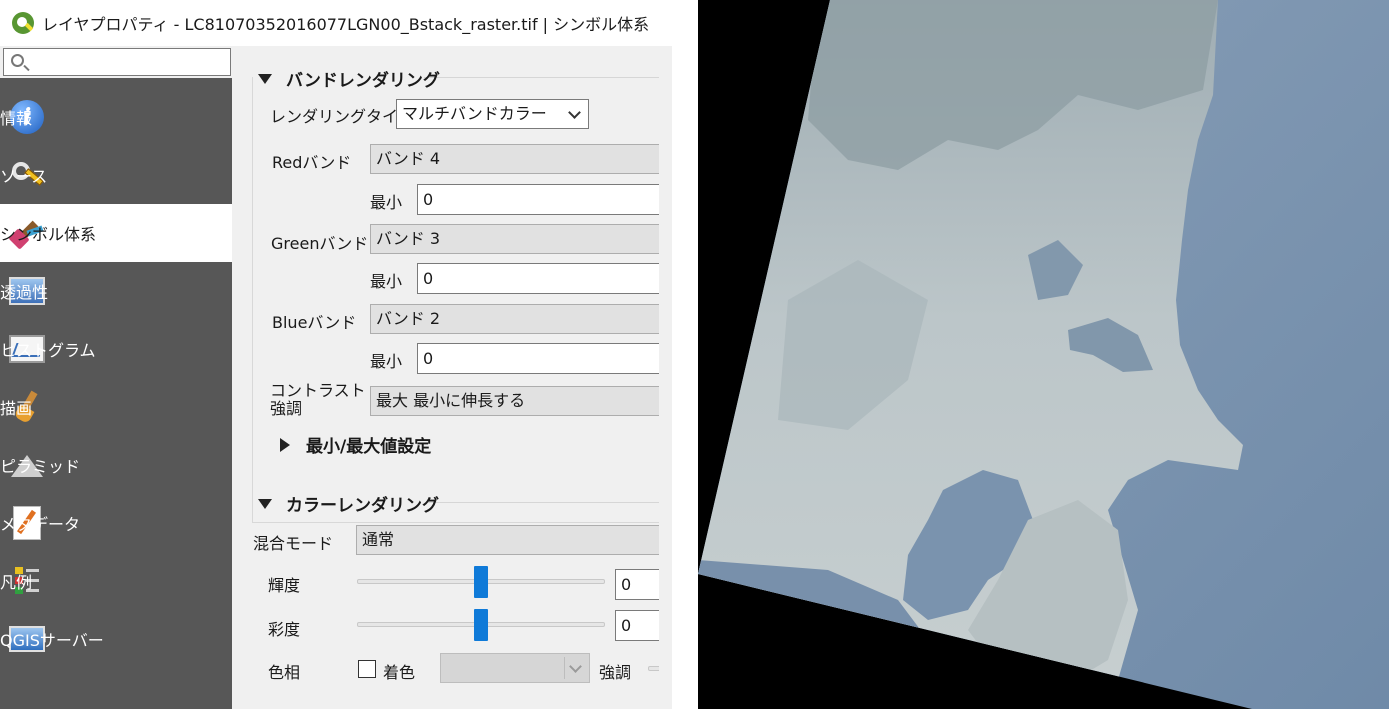  I want to click on render-type-select: マルチバンドカラー, so click(492, 114).